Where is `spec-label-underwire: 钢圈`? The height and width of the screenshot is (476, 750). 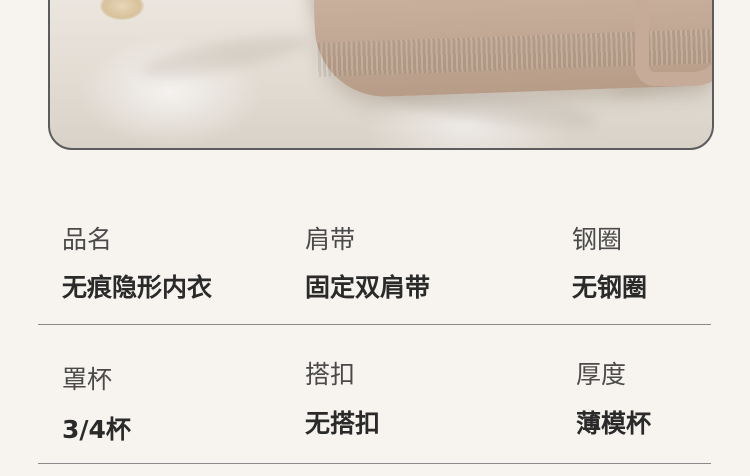
spec-label-underwire: 钢圈 is located at coordinates (597, 239).